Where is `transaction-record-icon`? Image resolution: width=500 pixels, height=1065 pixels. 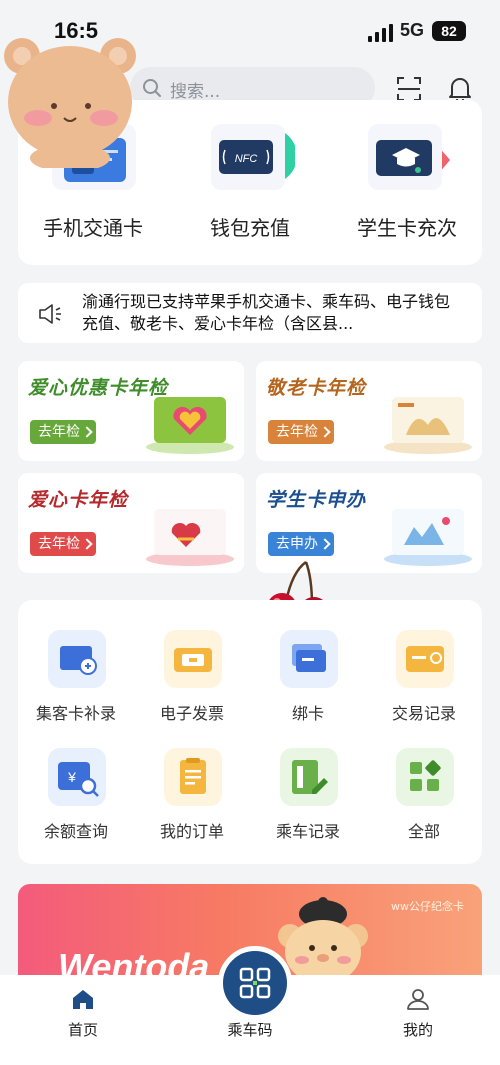
transaction-record-icon is located at coordinates (425, 659).